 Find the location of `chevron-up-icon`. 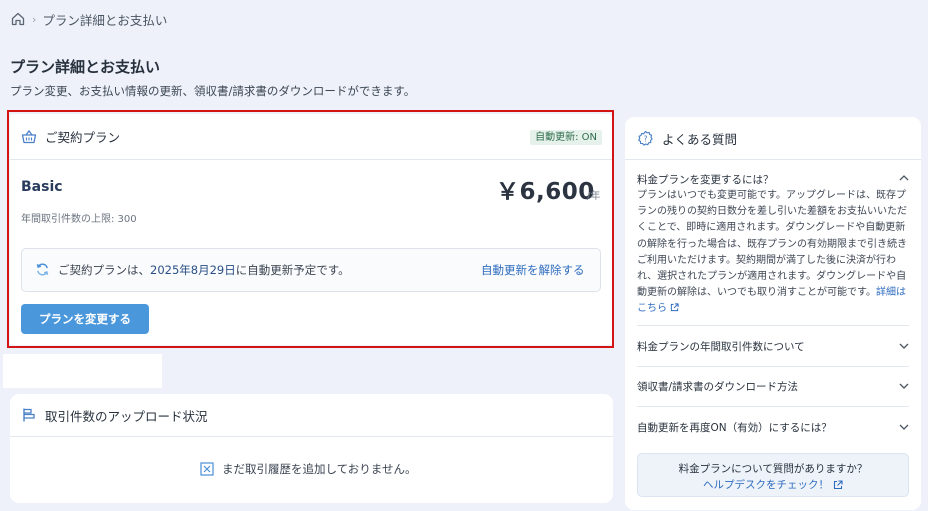

chevron-up-icon is located at coordinates (904, 178).